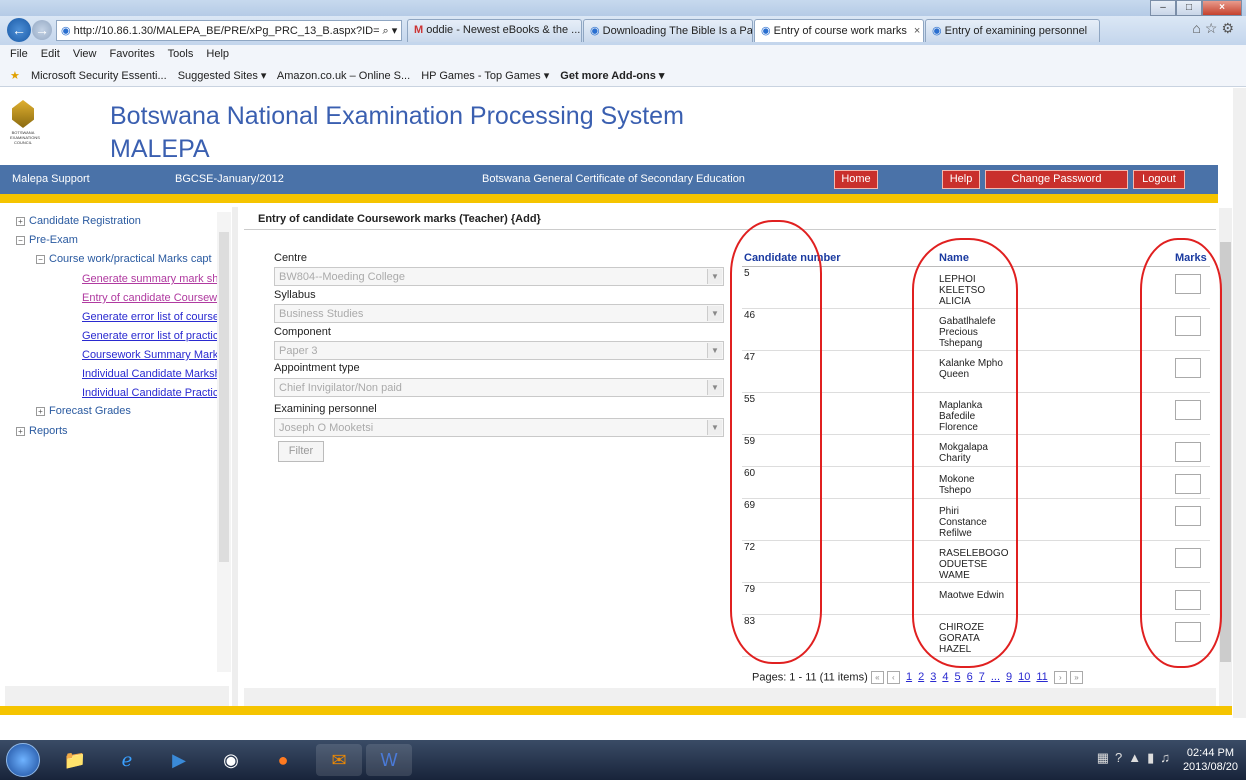 This screenshot has width=1246, height=780. What do you see at coordinates (1060, 677) in the screenshot?
I see `next-page-icon: ›` at bounding box center [1060, 677].